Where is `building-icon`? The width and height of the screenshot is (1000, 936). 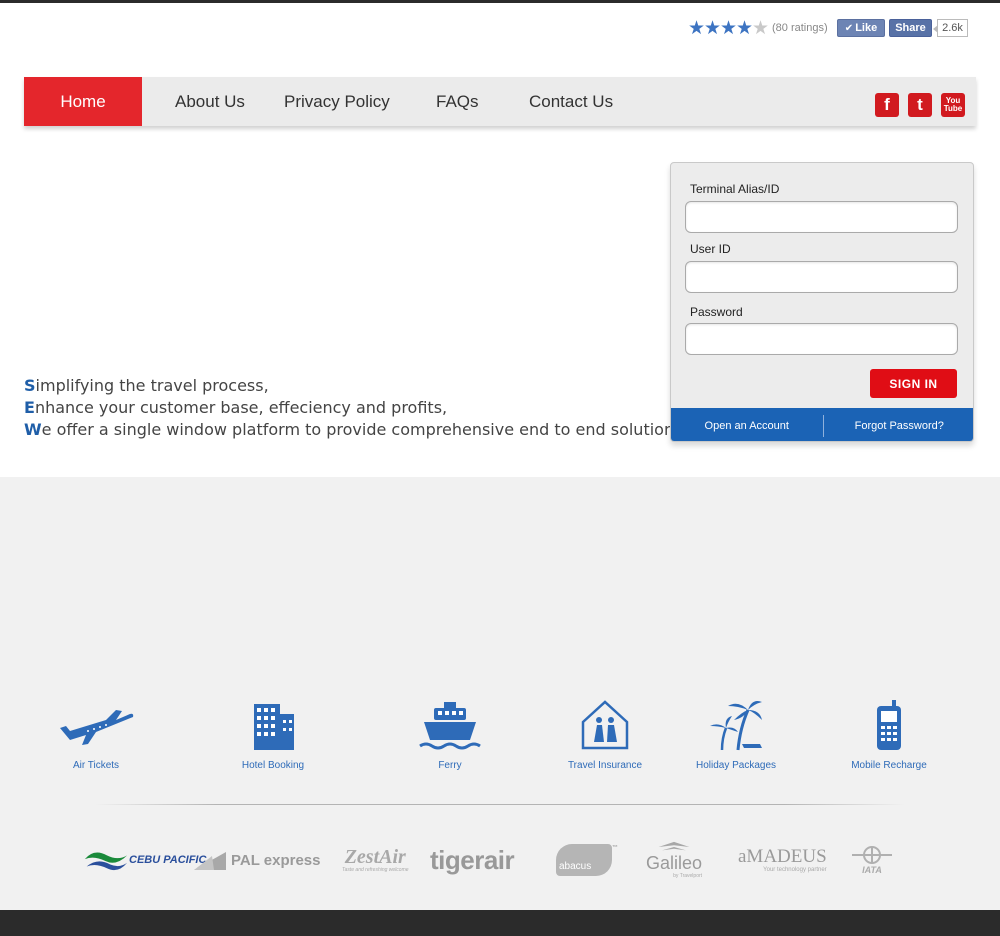
building-icon is located at coordinates (274, 727).